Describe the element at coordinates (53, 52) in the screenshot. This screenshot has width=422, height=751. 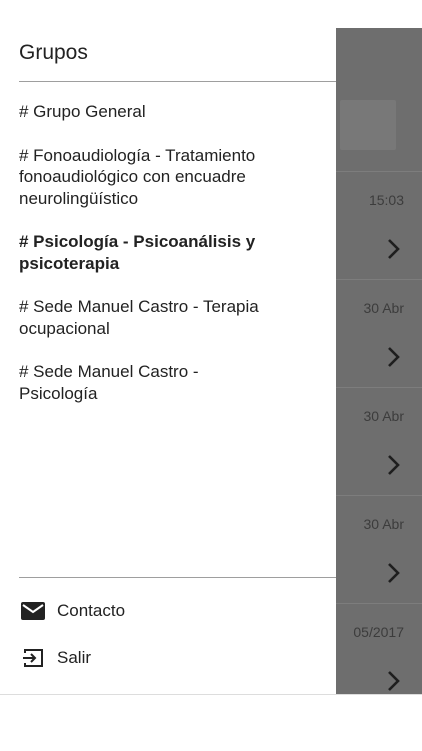
I see `drawer-title: Grupos` at that location.